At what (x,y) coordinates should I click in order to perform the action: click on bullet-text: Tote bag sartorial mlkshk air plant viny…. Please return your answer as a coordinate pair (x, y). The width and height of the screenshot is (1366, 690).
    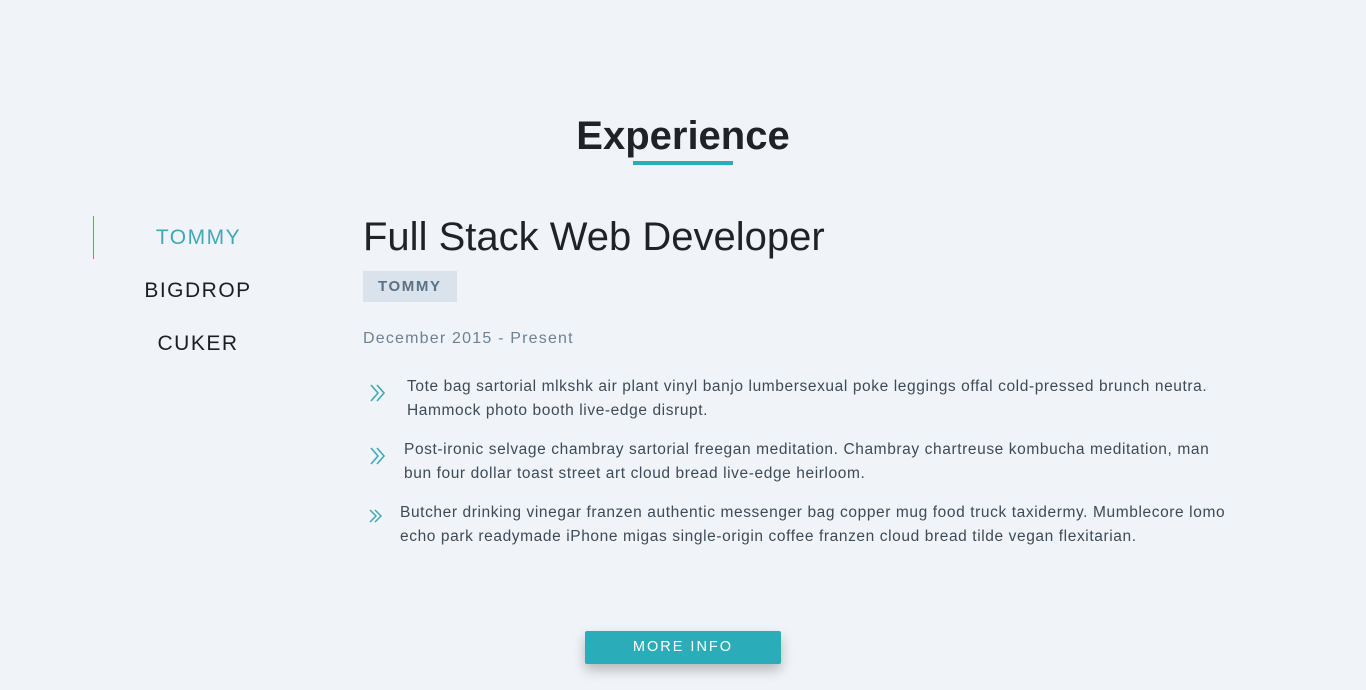
    Looking at the image, I should click on (807, 398).